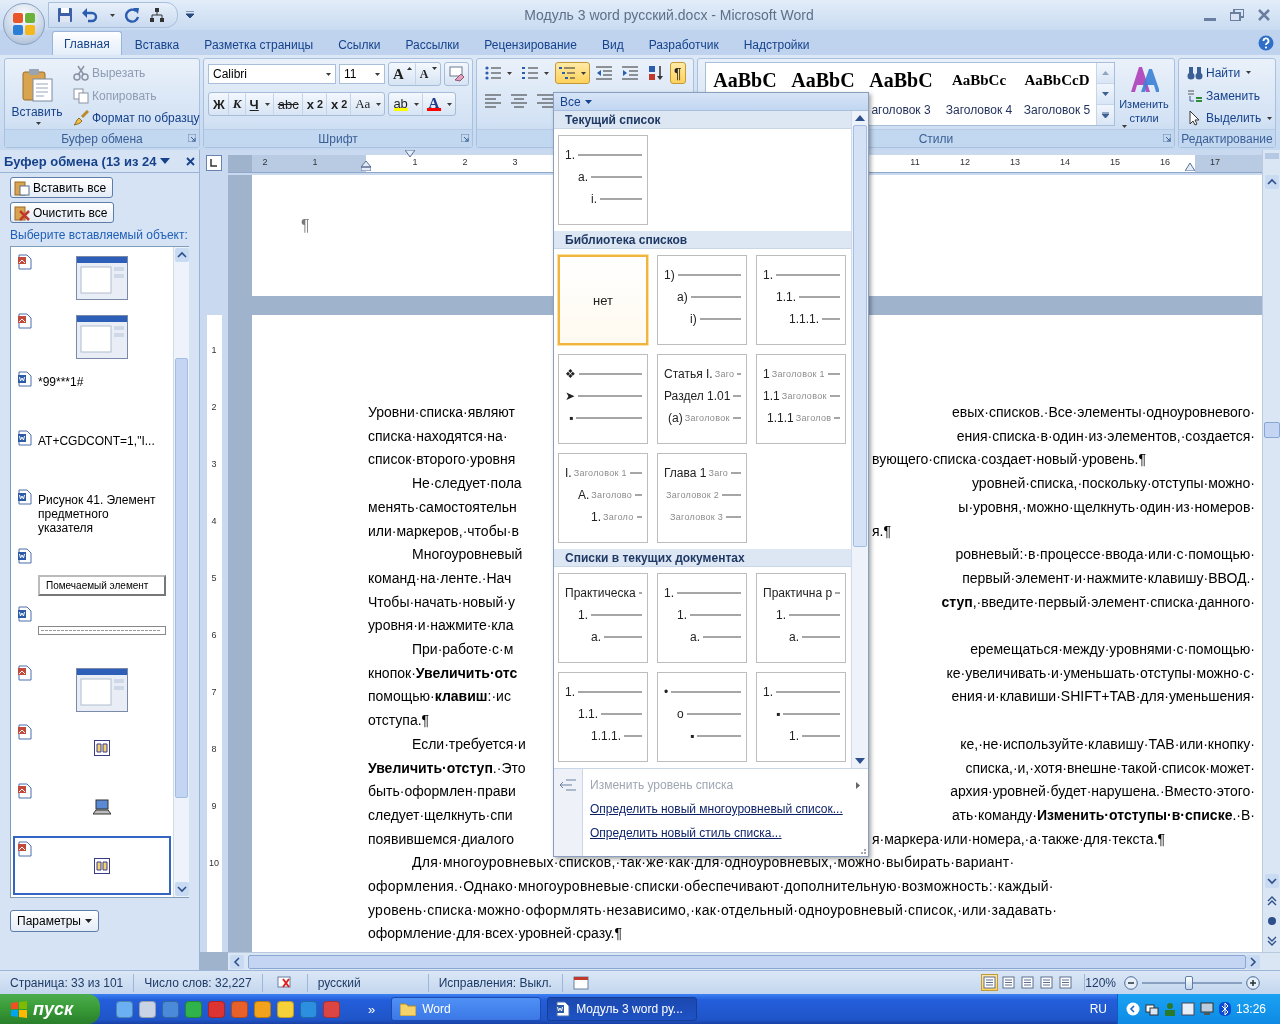 The height and width of the screenshot is (1024, 1280). What do you see at coordinates (1215, 162) in the screenshot?
I see `ruler-number: 17` at bounding box center [1215, 162].